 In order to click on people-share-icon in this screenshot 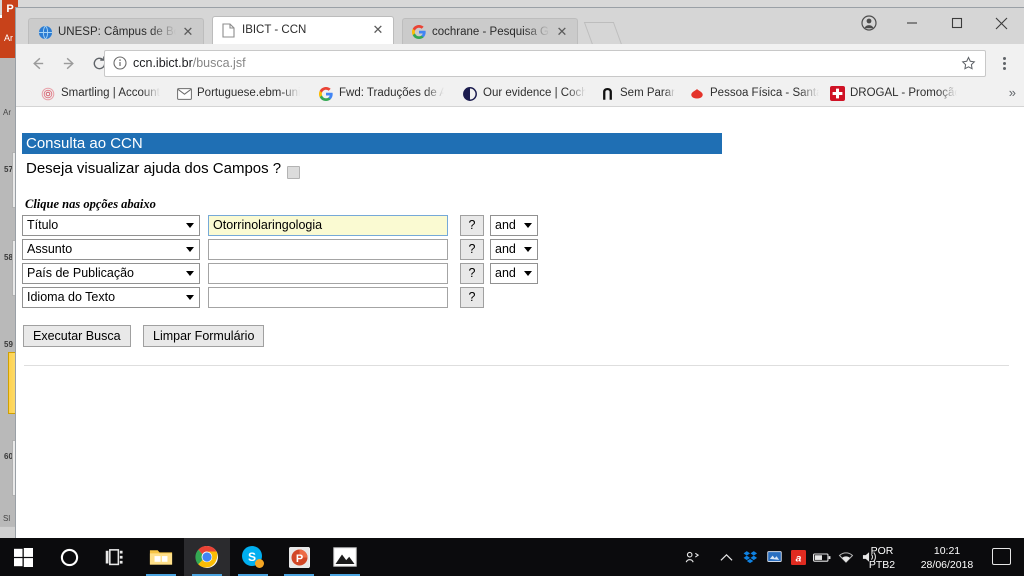, I will do `click(692, 557)`.